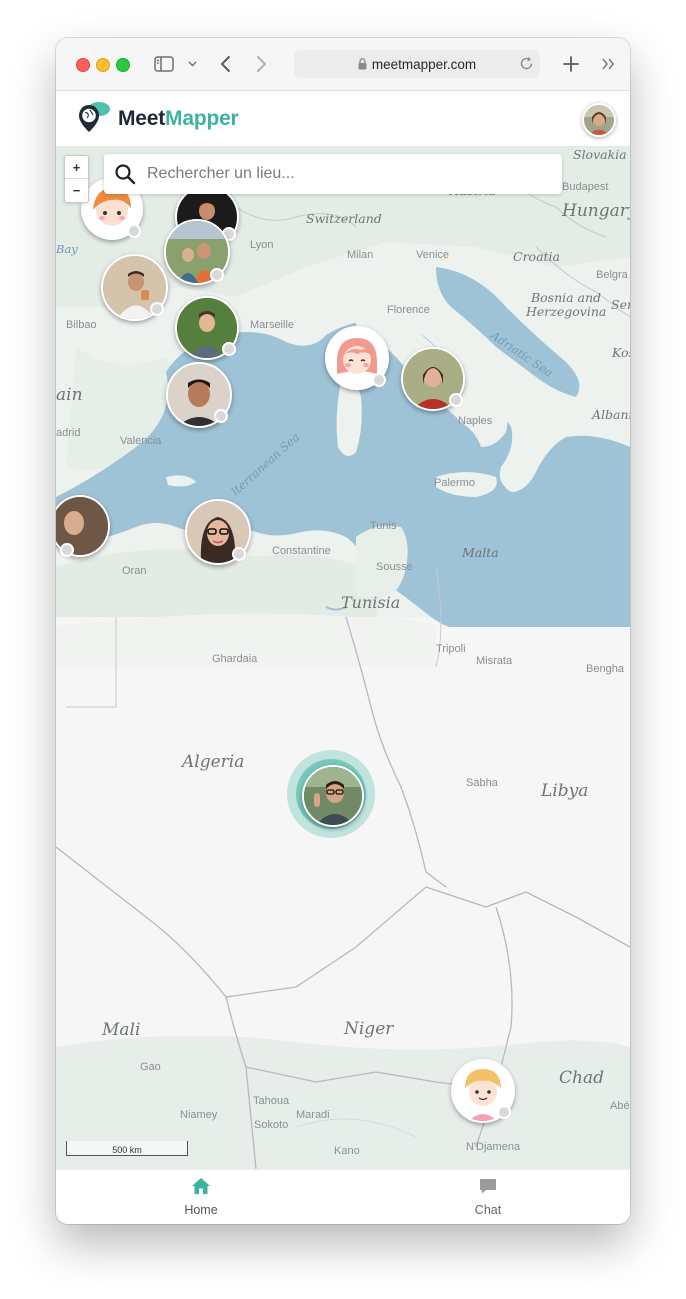  I want to click on address-bar: meetmapper.com, so click(417, 64).